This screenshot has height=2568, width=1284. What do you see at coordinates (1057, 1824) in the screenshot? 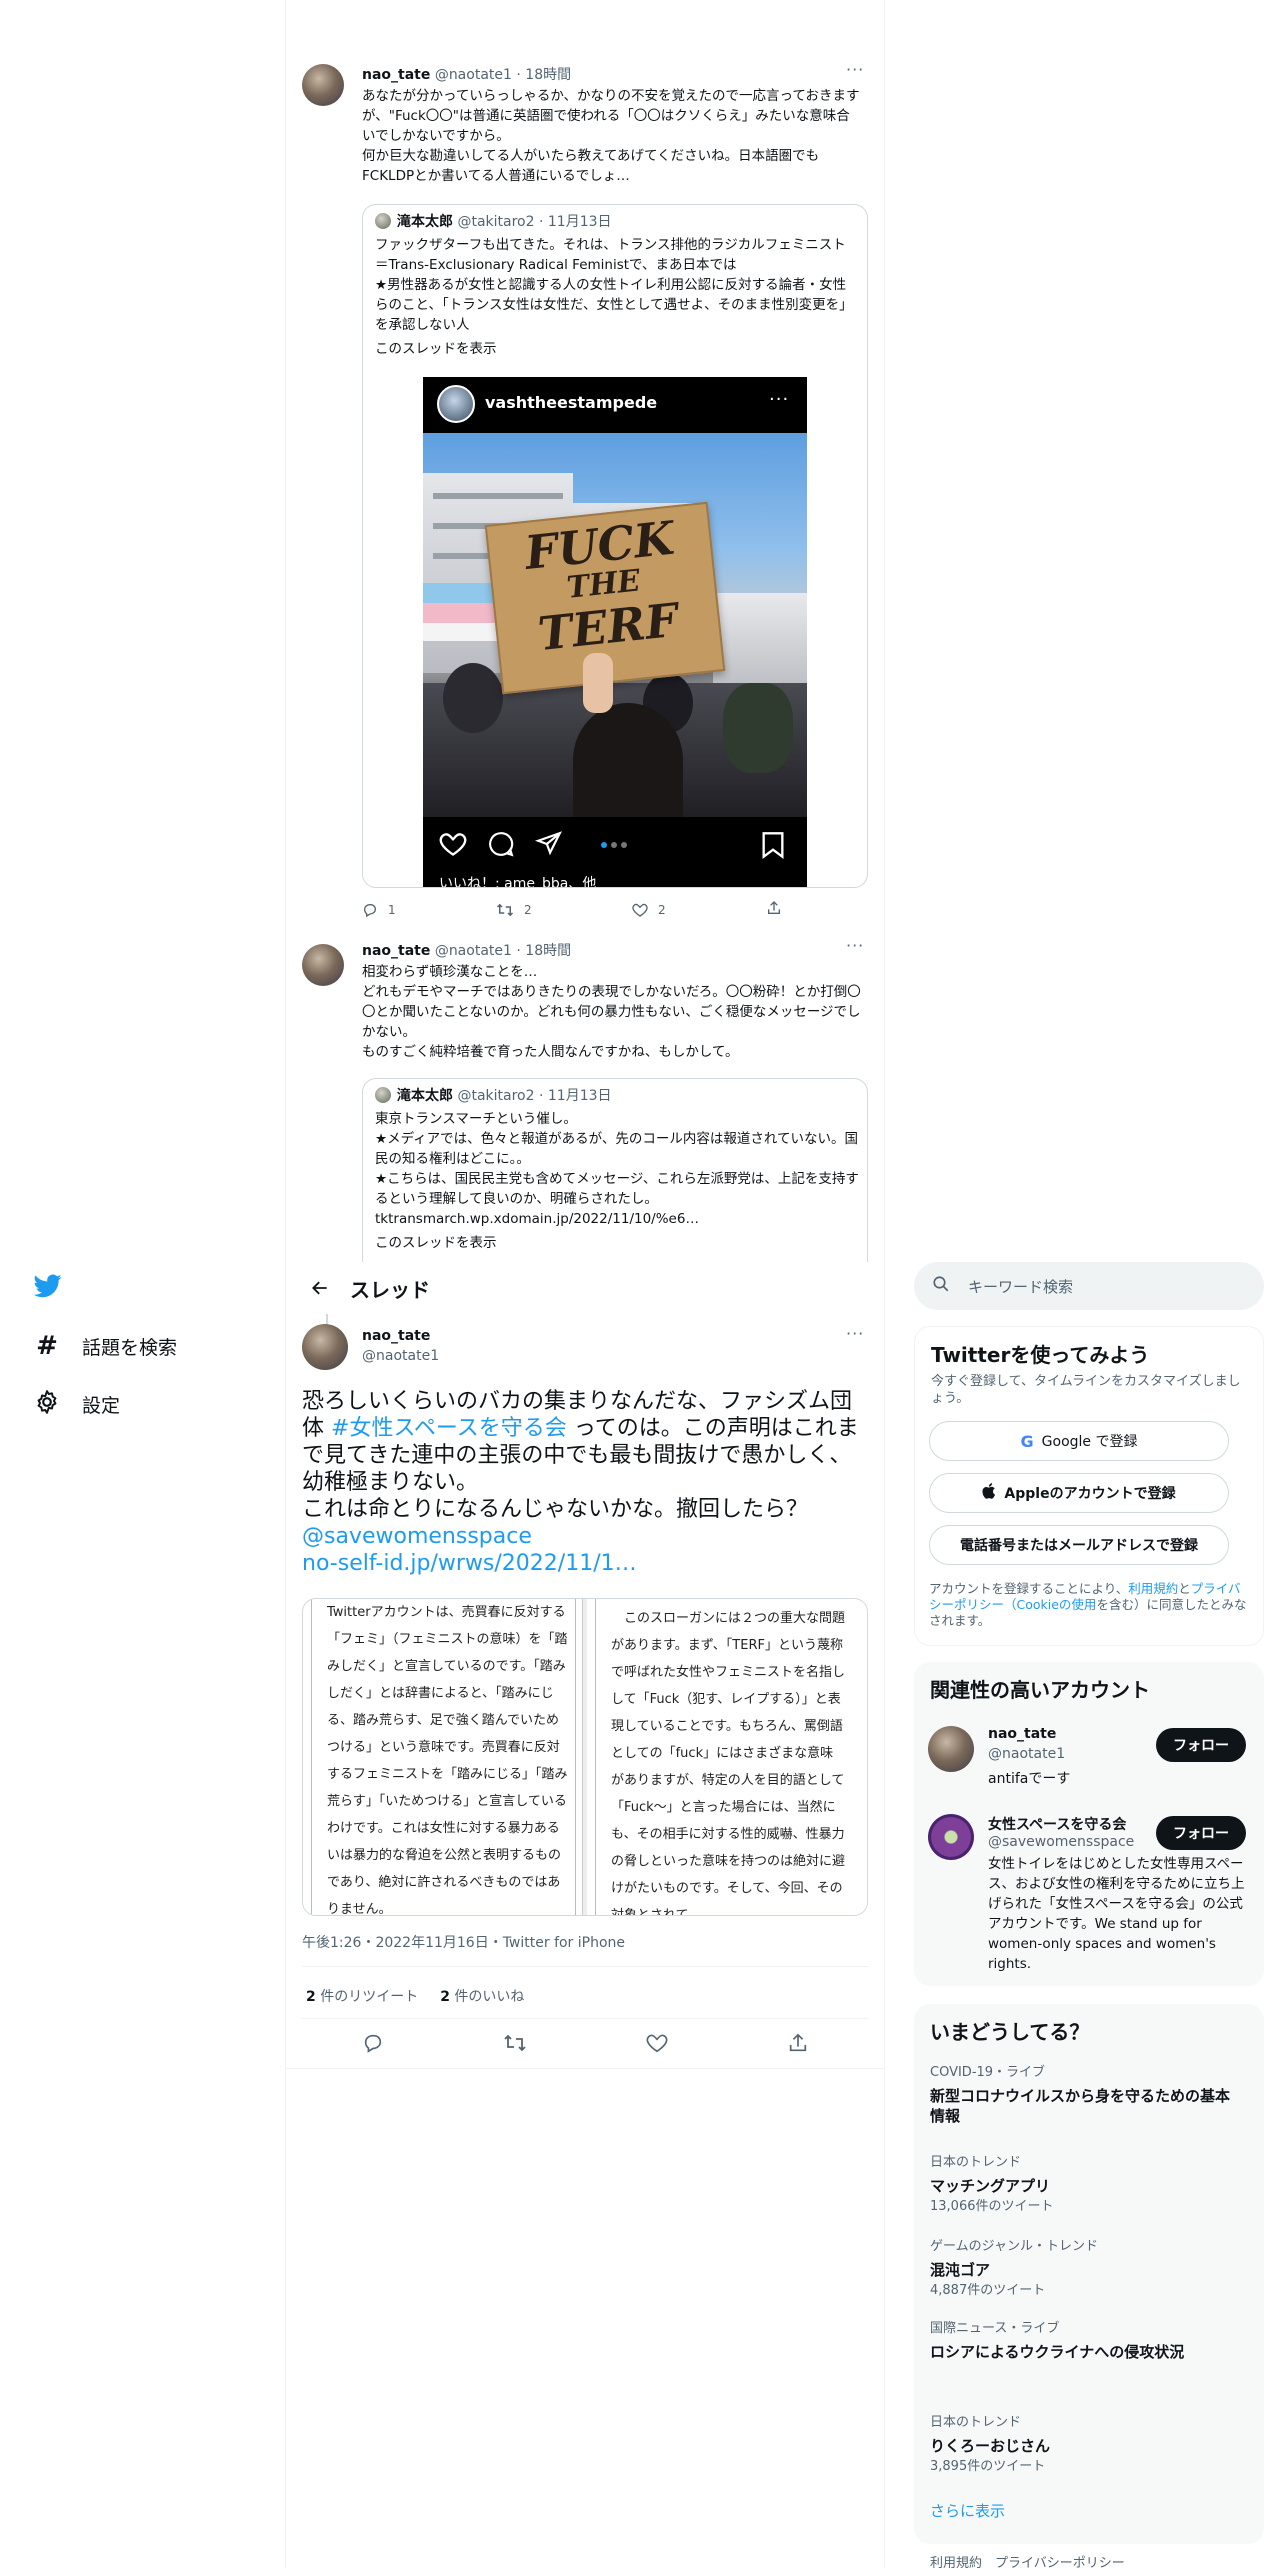
I see `account-name: 女性スペースを守る会` at bounding box center [1057, 1824].